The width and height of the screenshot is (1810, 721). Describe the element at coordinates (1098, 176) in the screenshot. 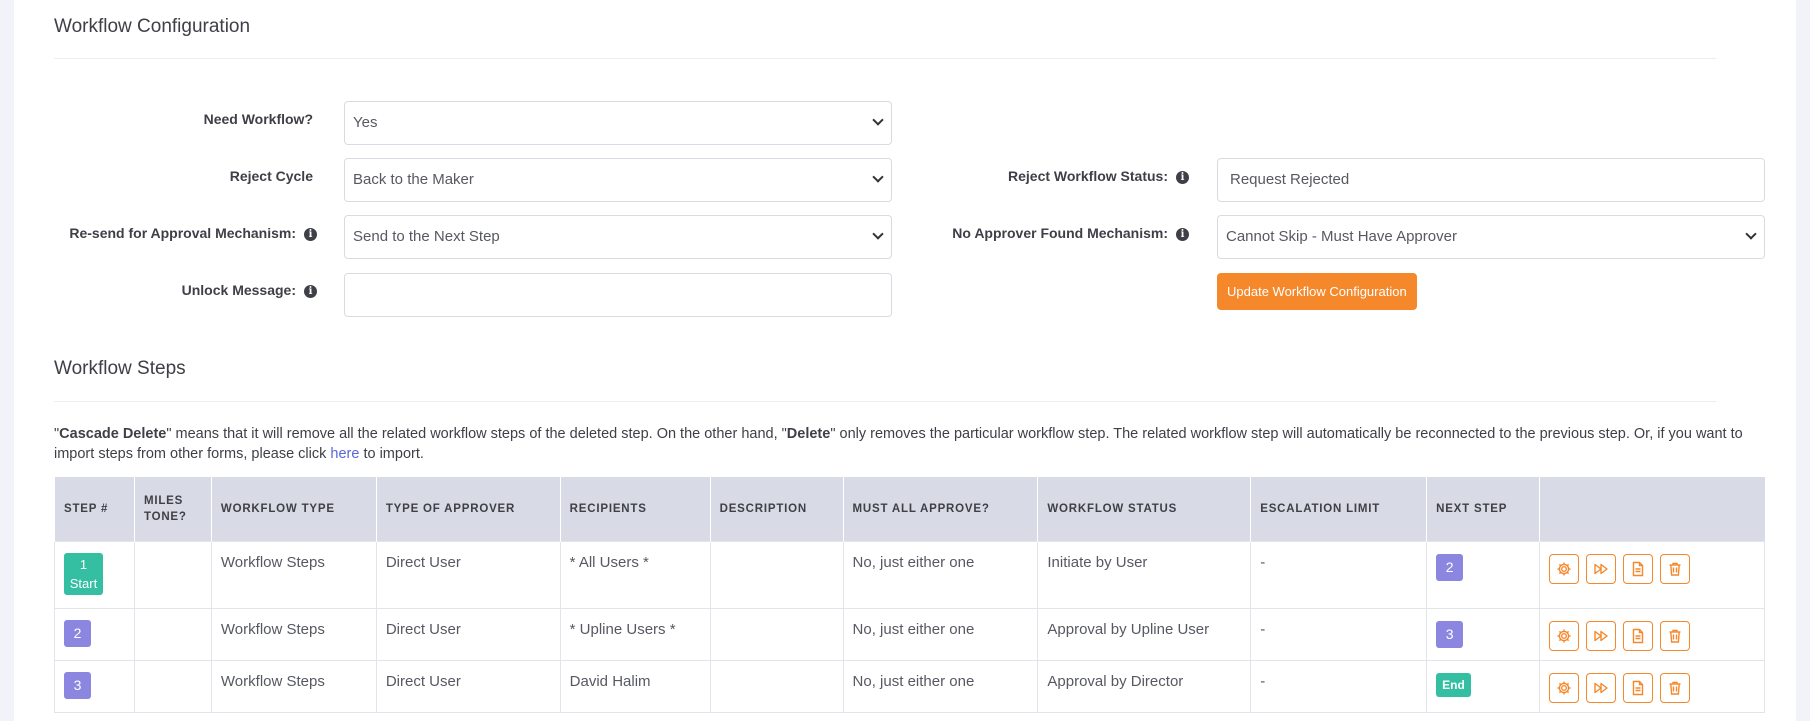

I see `reject-status-label: Reject Workflow Status: i` at that location.